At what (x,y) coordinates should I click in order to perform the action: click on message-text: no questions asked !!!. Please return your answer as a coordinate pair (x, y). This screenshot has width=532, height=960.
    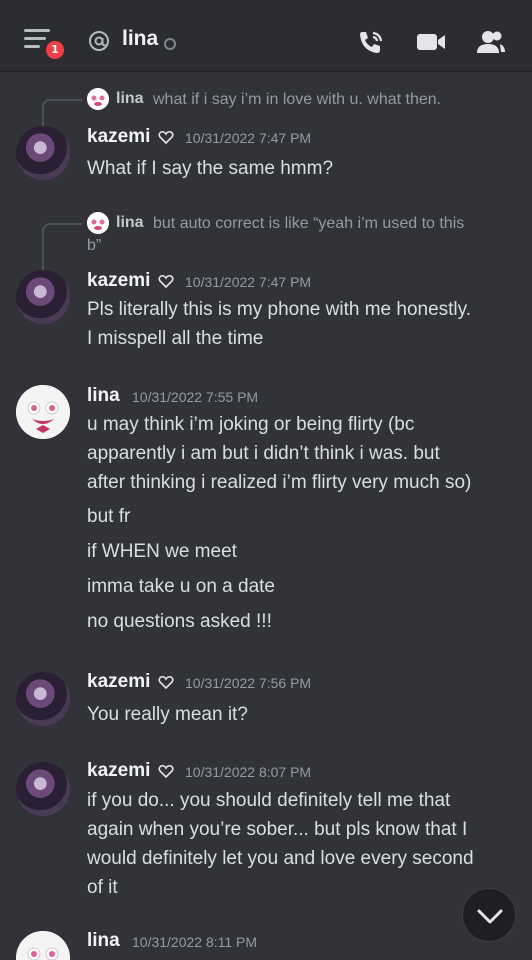
    Looking at the image, I should click on (179, 621).